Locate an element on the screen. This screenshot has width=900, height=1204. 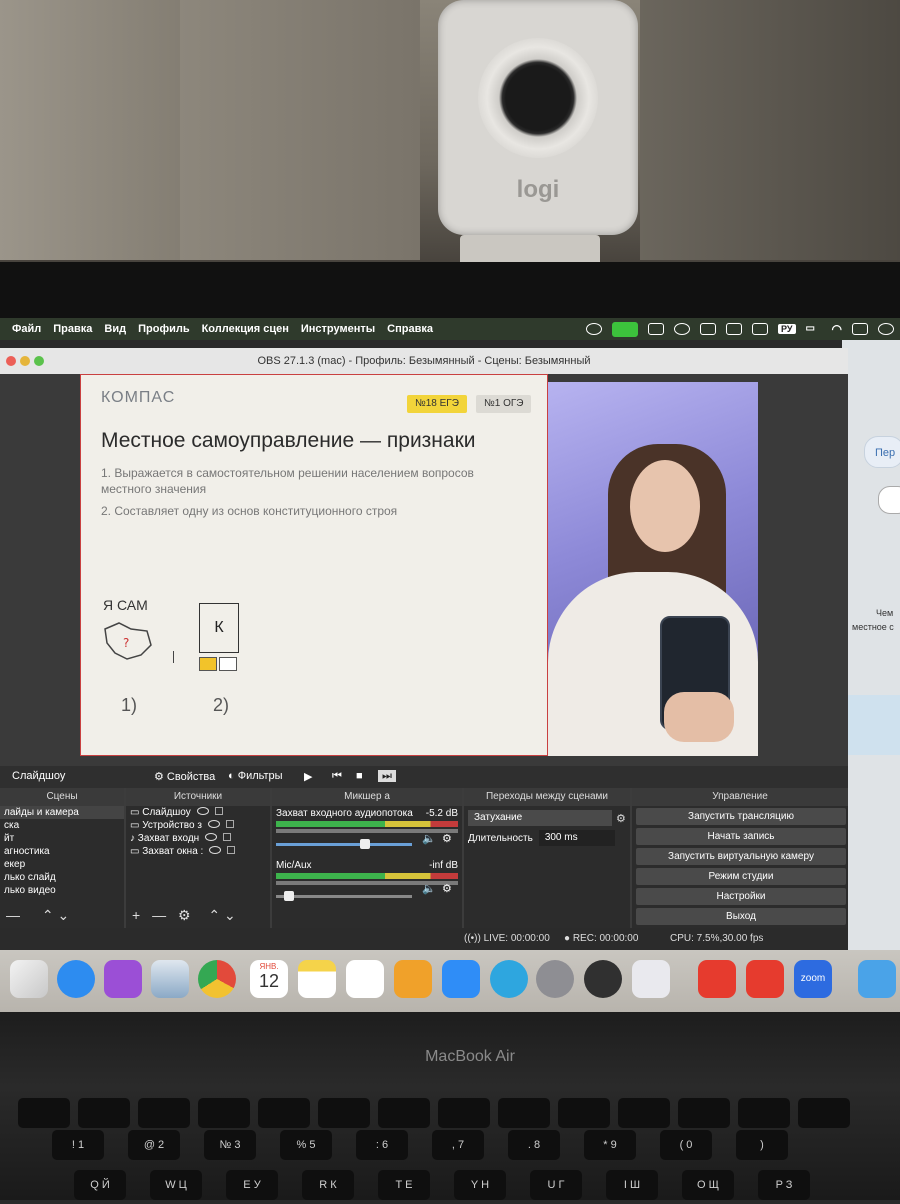
settings-button: Настройки is located at coordinates (741, 896).